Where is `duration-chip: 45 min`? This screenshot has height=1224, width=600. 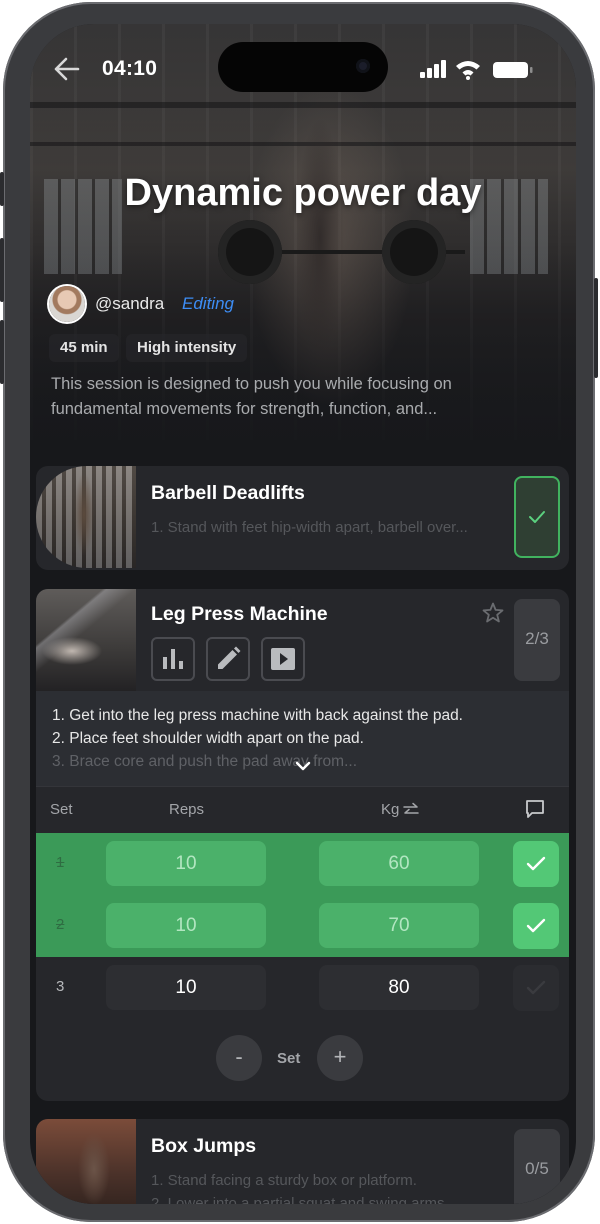 duration-chip: 45 min is located at coordinates (84, 348).